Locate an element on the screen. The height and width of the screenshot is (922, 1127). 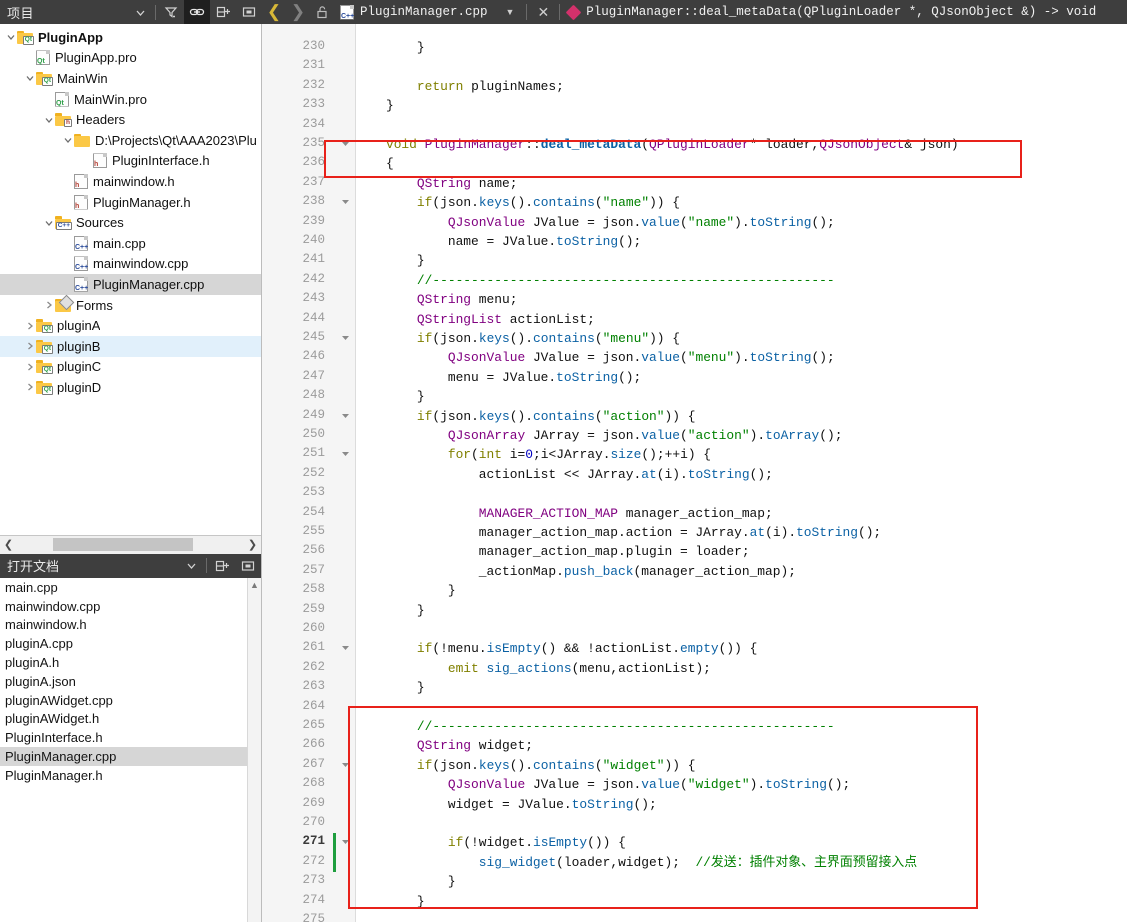
open-document-item: pluginAWidget.cpp is located at coordinates (130, 700).